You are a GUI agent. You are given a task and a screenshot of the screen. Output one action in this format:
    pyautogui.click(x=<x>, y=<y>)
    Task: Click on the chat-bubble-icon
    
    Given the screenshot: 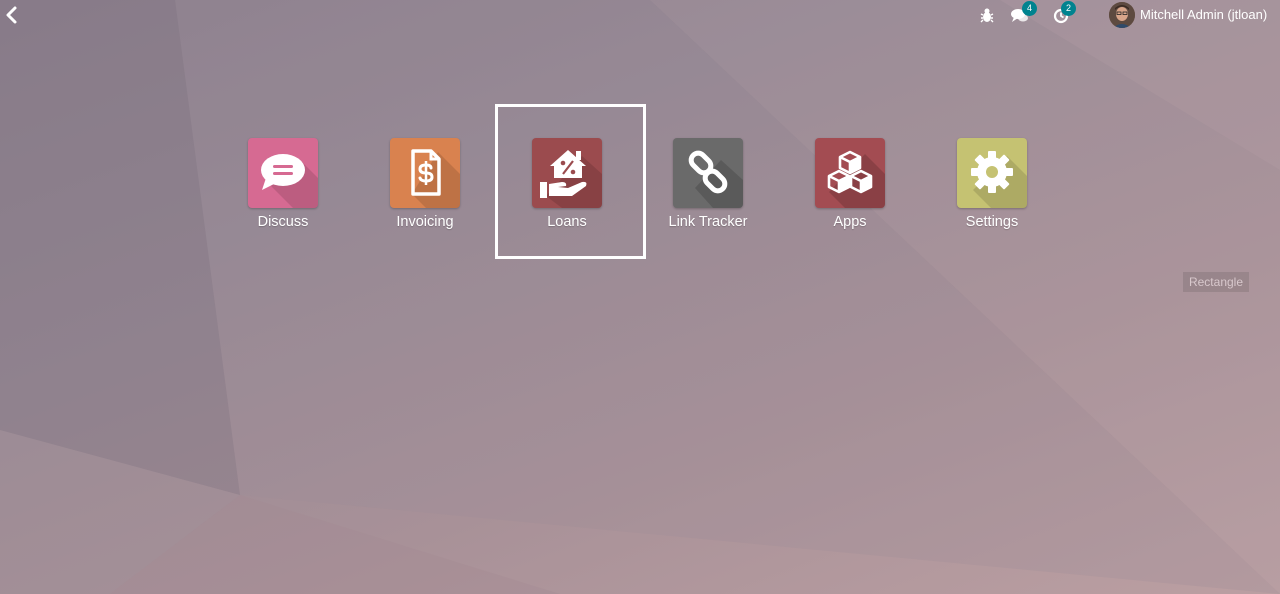 What is the action you would take?
    pyautogui.click(x=289, y=181)
    